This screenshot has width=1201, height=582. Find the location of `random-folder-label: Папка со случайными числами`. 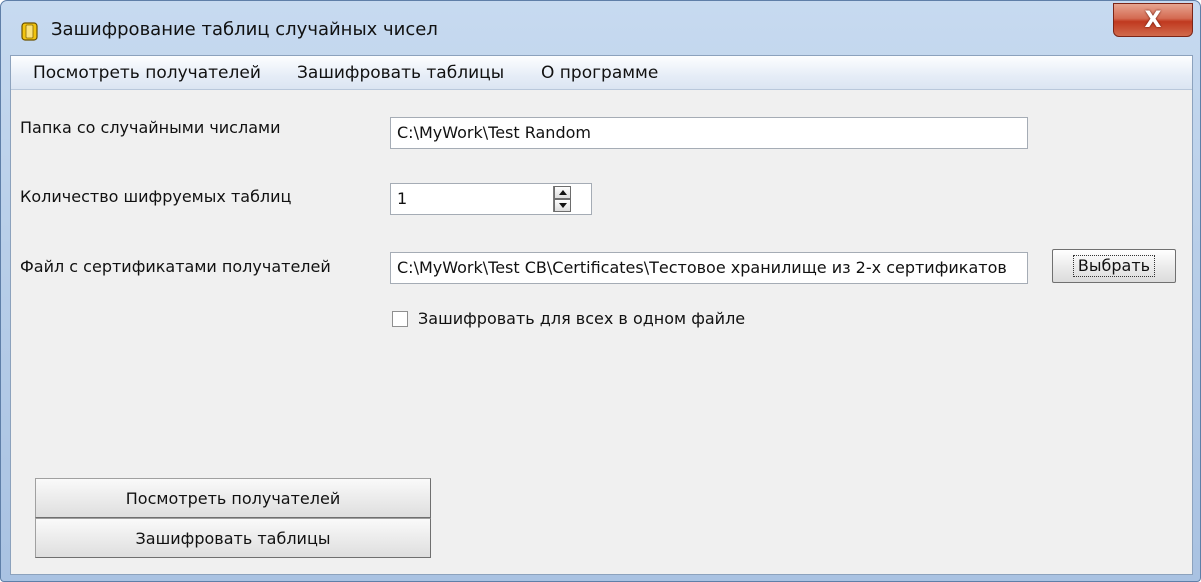

random-folder-label: Папка со случайными числами is located at coordinates (150, 127).